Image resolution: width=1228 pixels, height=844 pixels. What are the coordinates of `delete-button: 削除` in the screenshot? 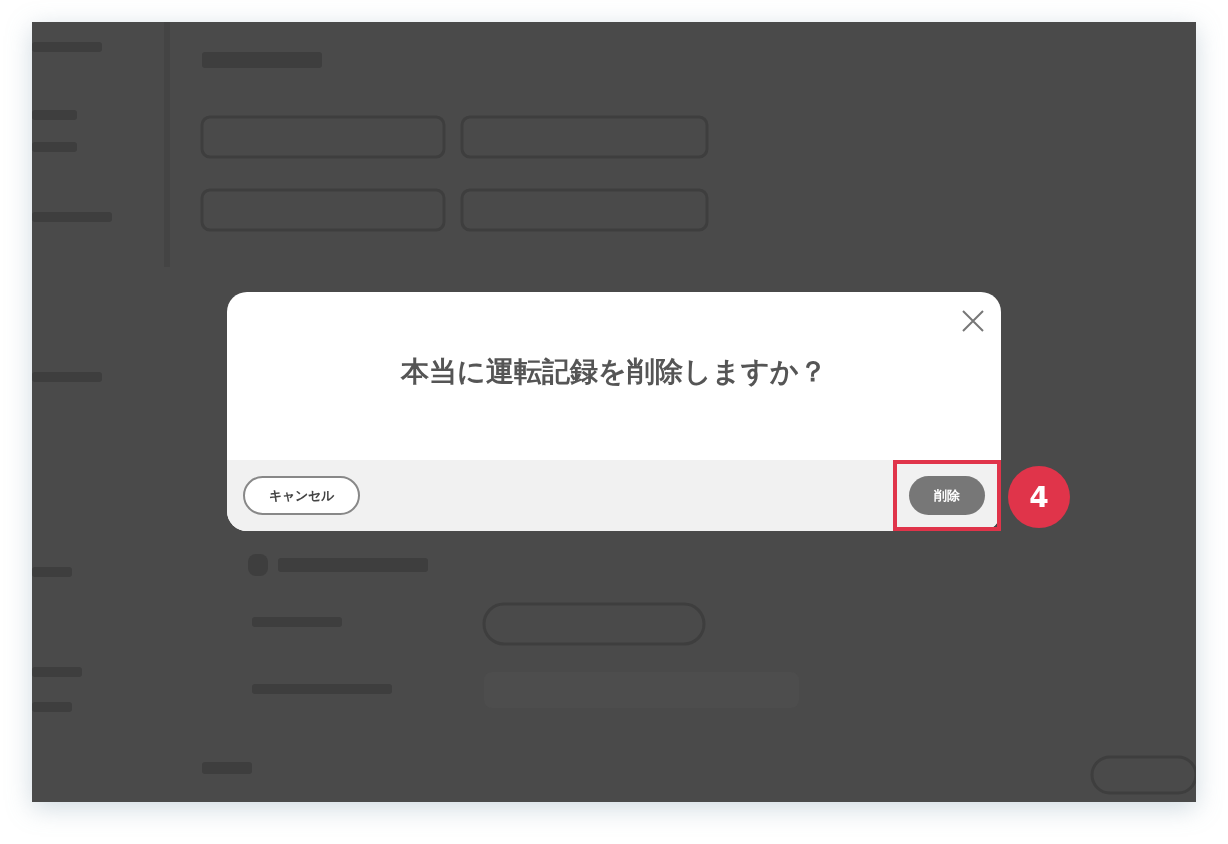 It's located at (947, 495).